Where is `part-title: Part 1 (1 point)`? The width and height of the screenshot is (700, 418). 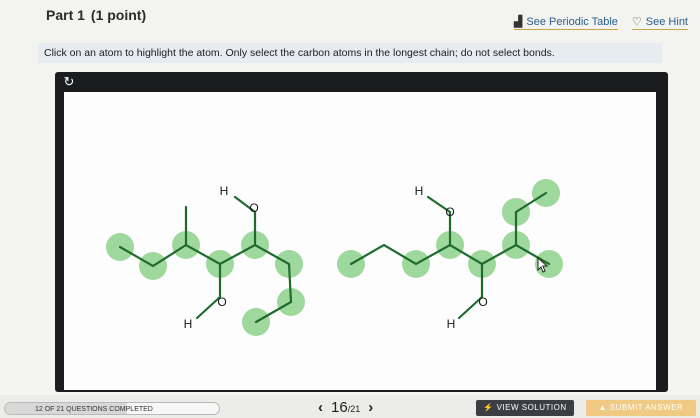
part-title: Part 1 (1 point) is located at coordinates (96, 15).